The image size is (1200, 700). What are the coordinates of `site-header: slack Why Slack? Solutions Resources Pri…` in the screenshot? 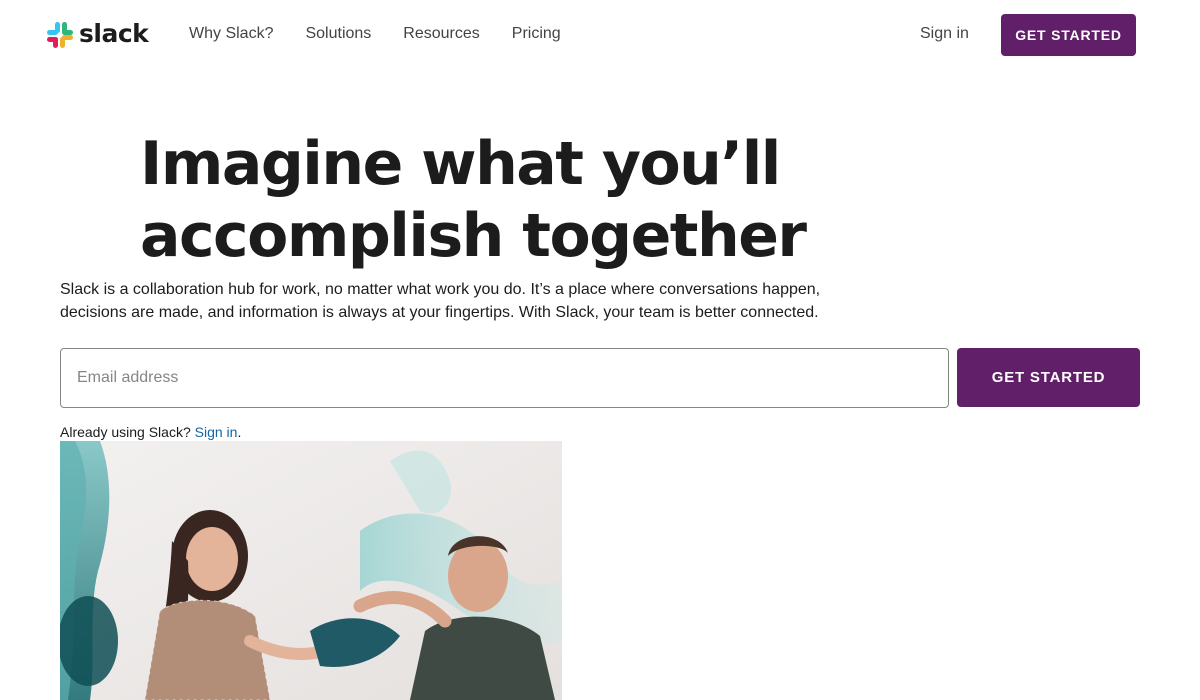 It's located at (600, 35).